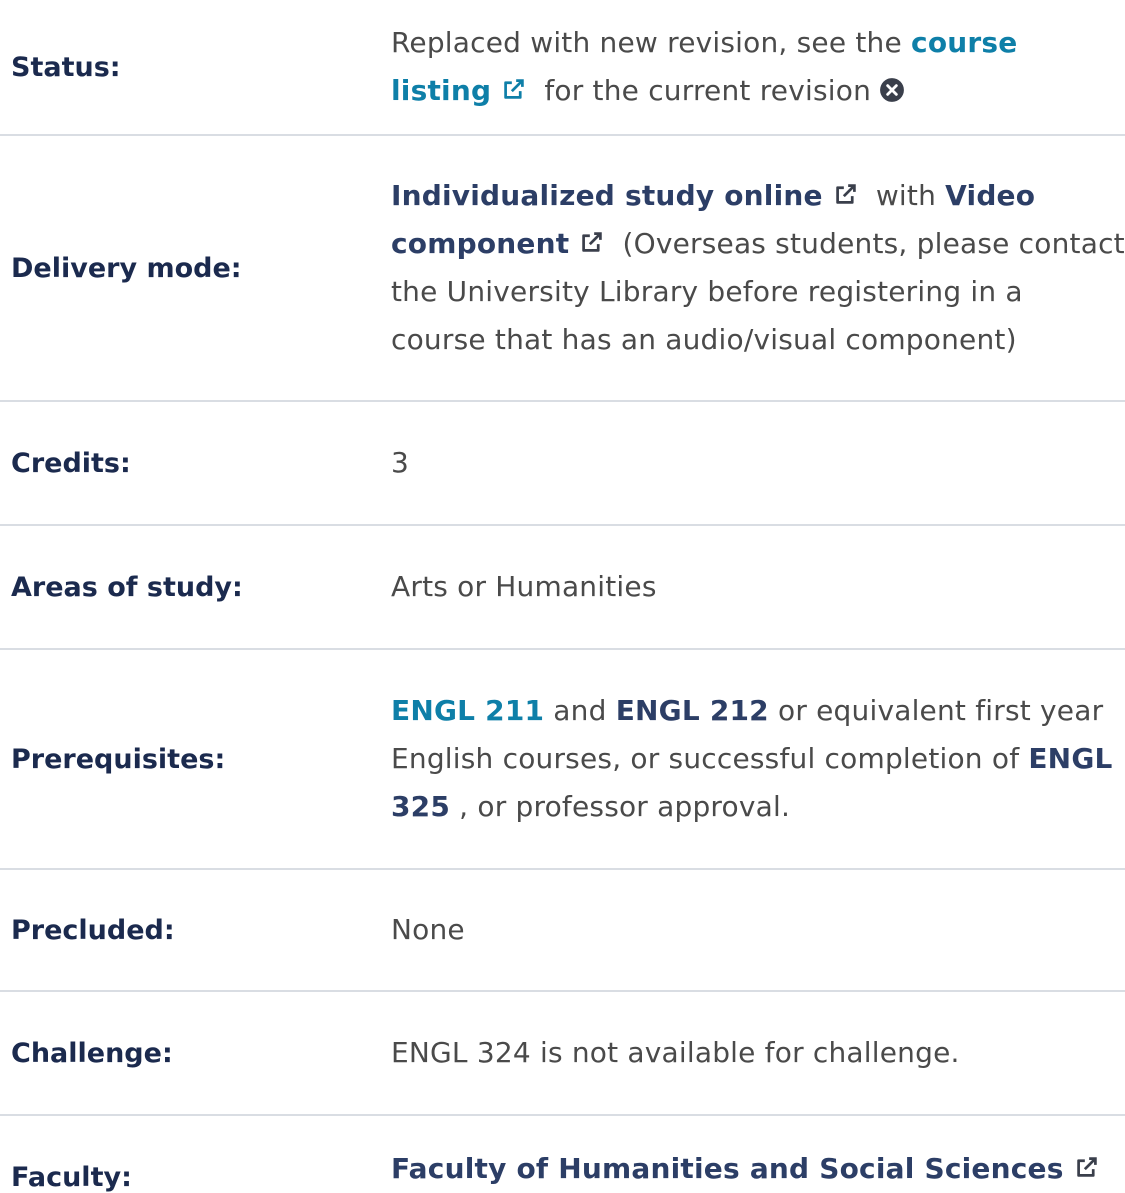 The width and height of the screenshot is (1125, 1193). Describe the element at coordinates (906, 195) in the screenshot. I see `delivery-with-text: with` at that location.